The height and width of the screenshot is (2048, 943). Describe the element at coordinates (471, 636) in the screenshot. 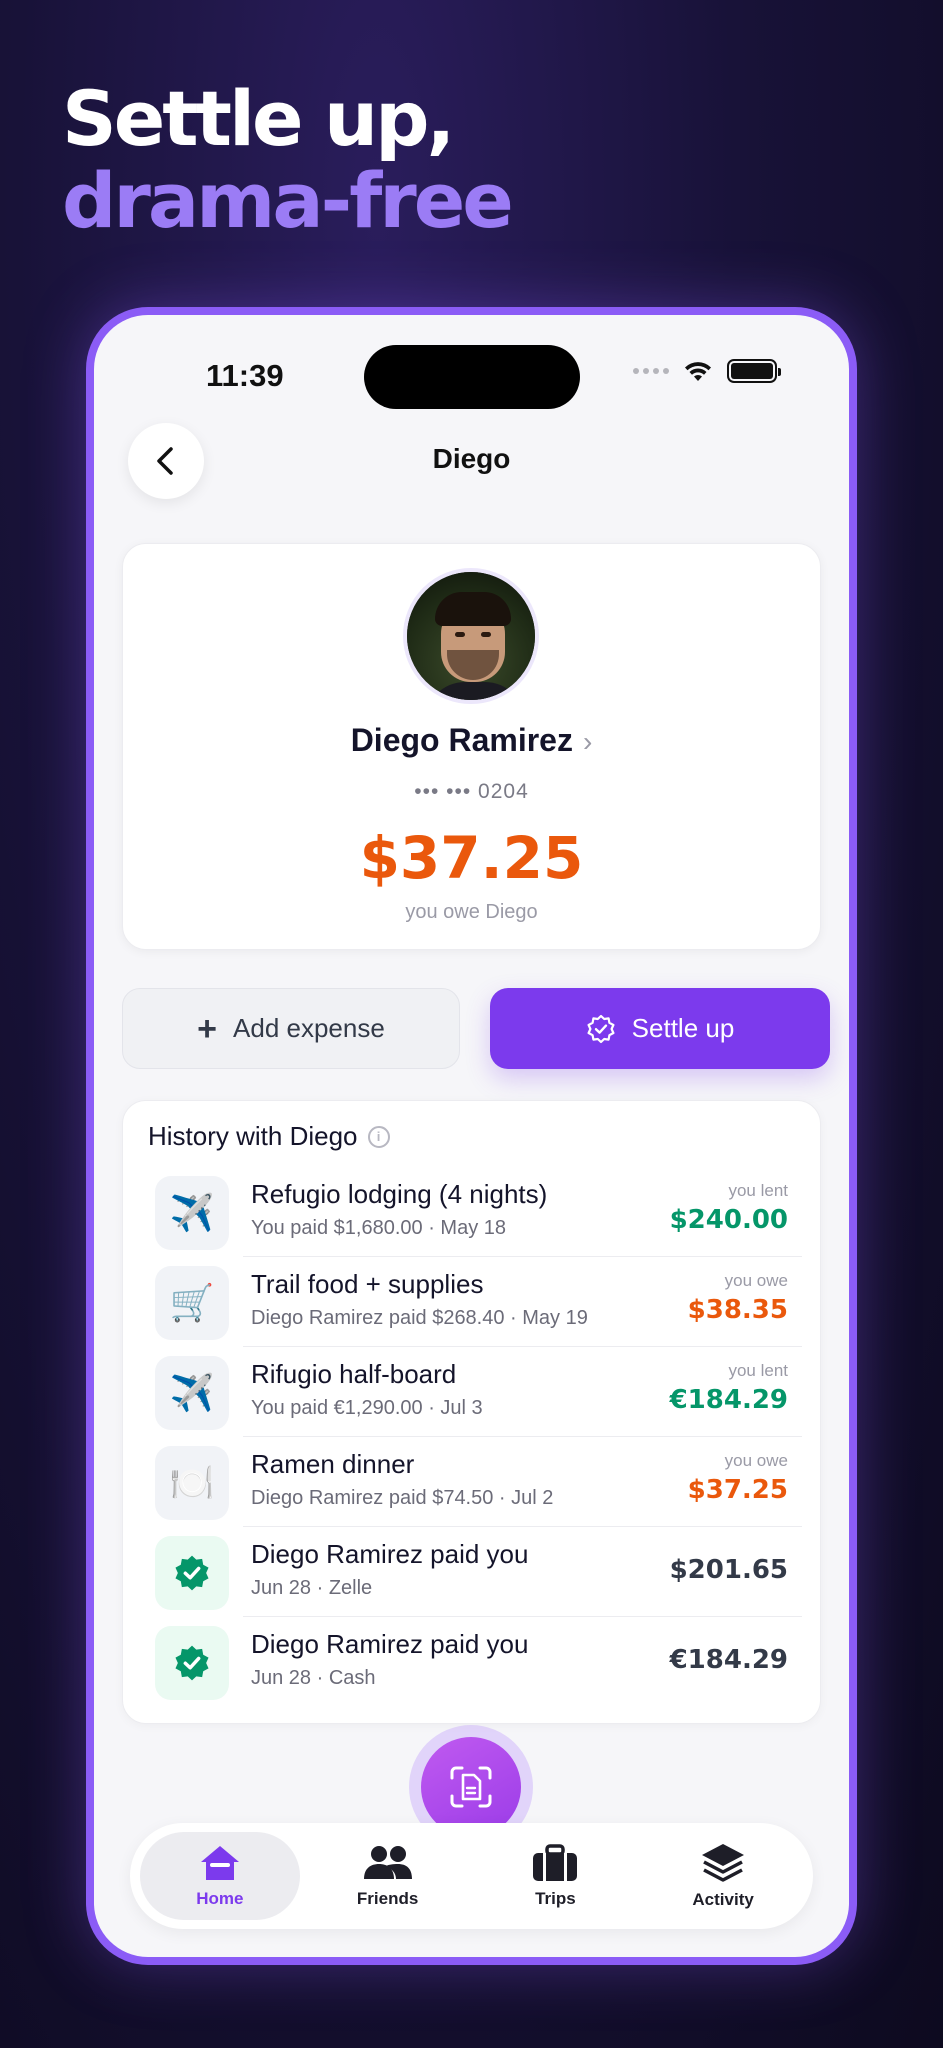

I see `avatar` at that location.